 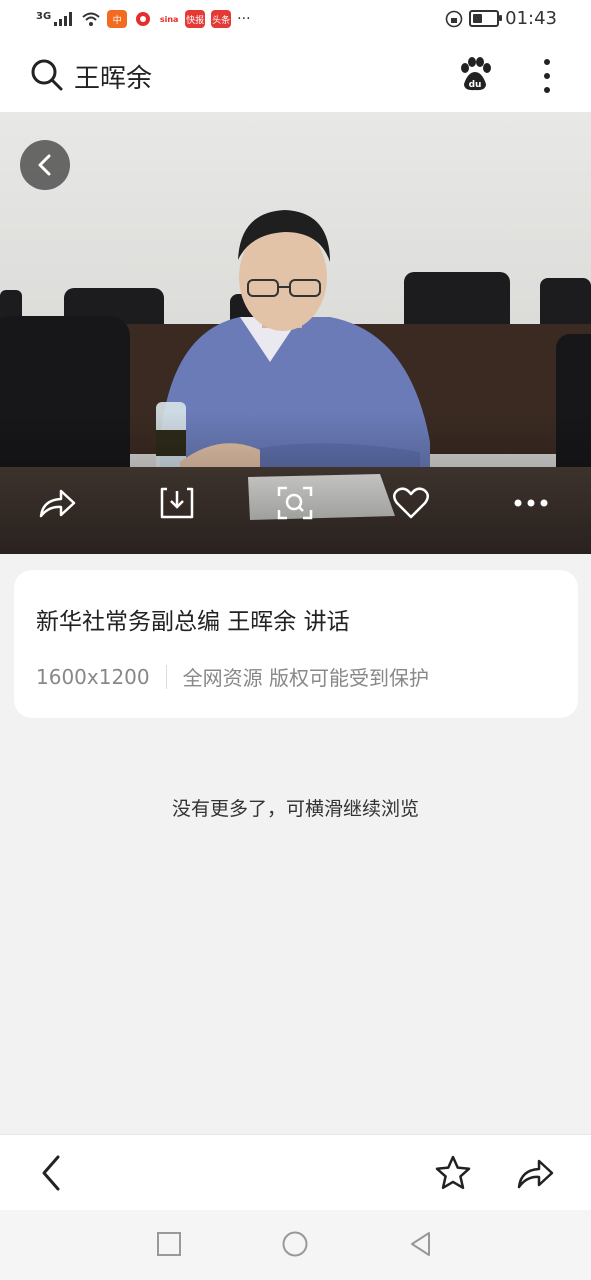 I want to click on viewer-back-button, so click(x=45, y=165).